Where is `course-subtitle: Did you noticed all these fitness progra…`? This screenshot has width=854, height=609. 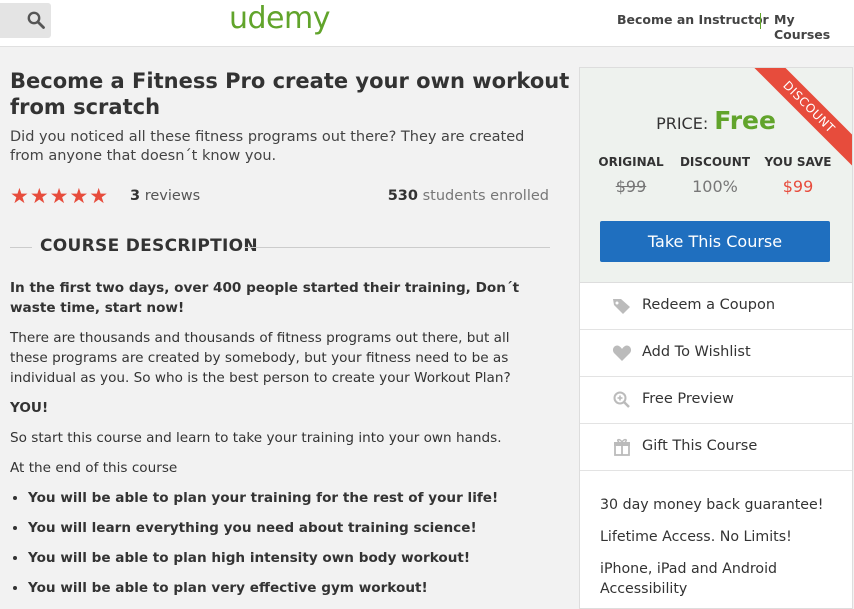 course-subtitle: Did you noticed all these fitness progra… is located at coordinates (267, 146).